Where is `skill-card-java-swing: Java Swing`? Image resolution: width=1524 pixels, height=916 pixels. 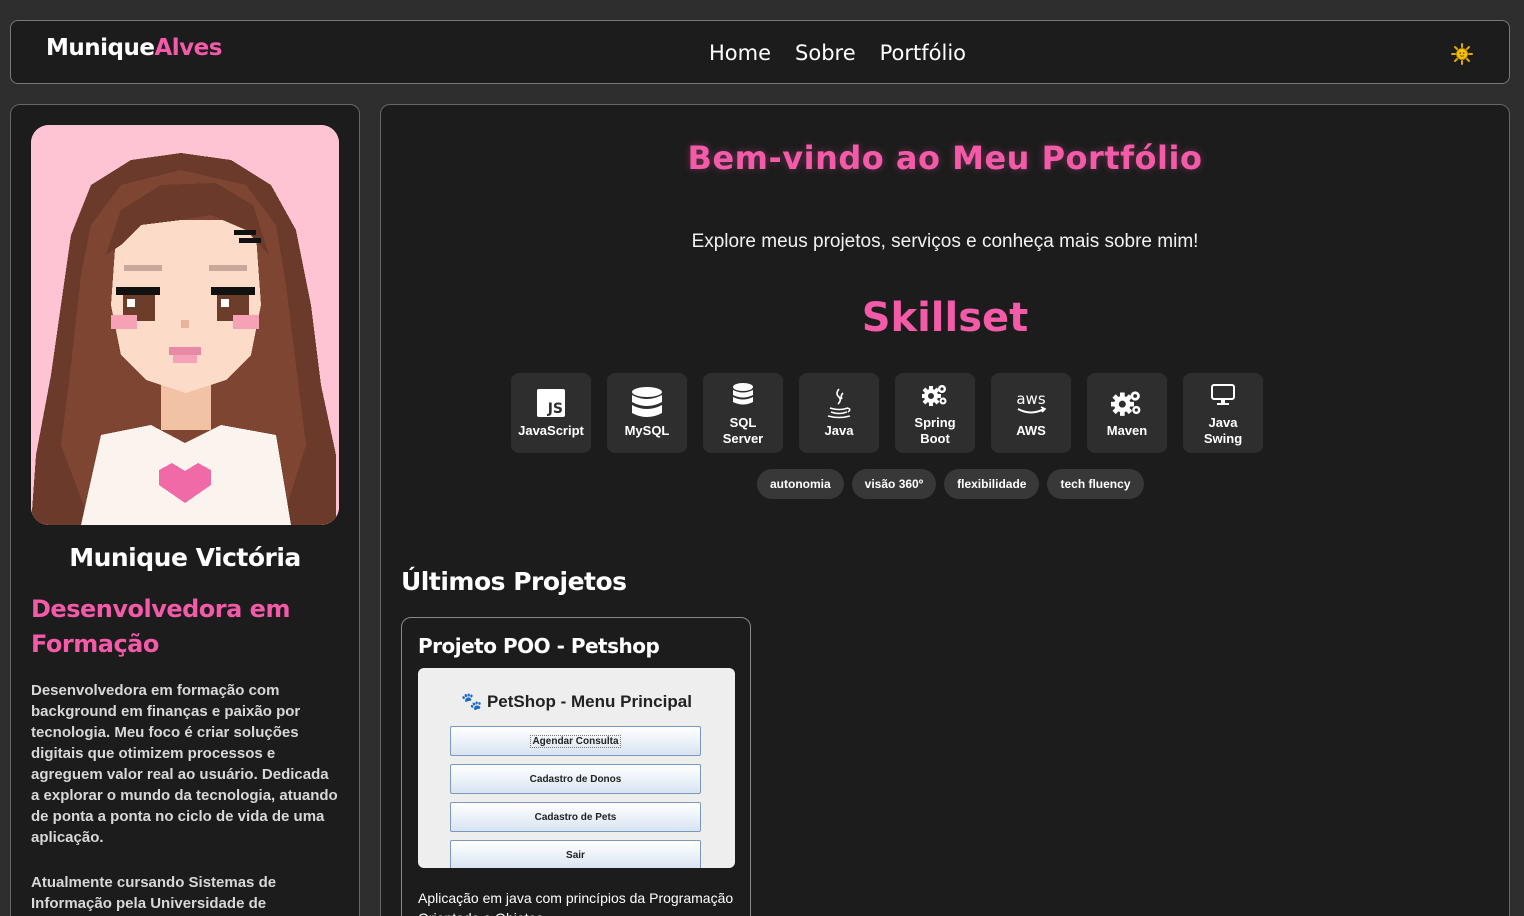 skill-card-java-swing: Java Swing is located at coordinates (1223, 413).